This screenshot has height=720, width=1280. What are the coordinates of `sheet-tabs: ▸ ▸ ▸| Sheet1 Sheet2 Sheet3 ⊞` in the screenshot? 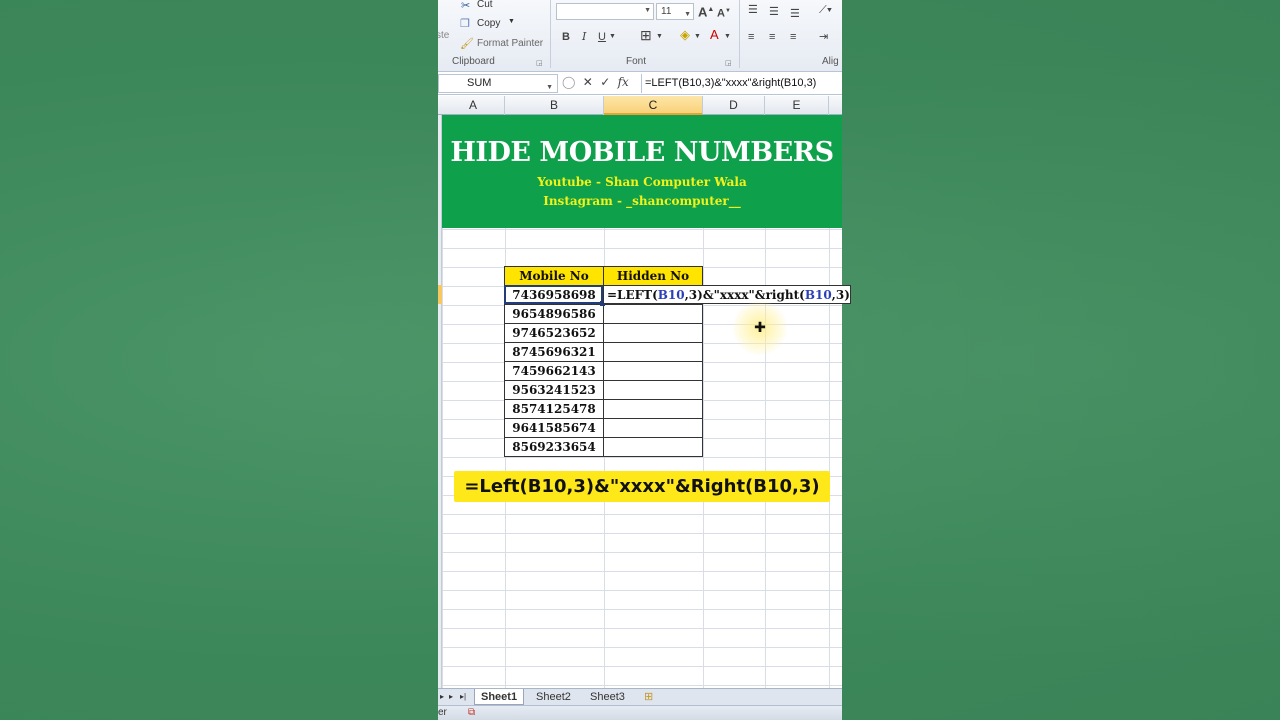 It's located at (640, 696).